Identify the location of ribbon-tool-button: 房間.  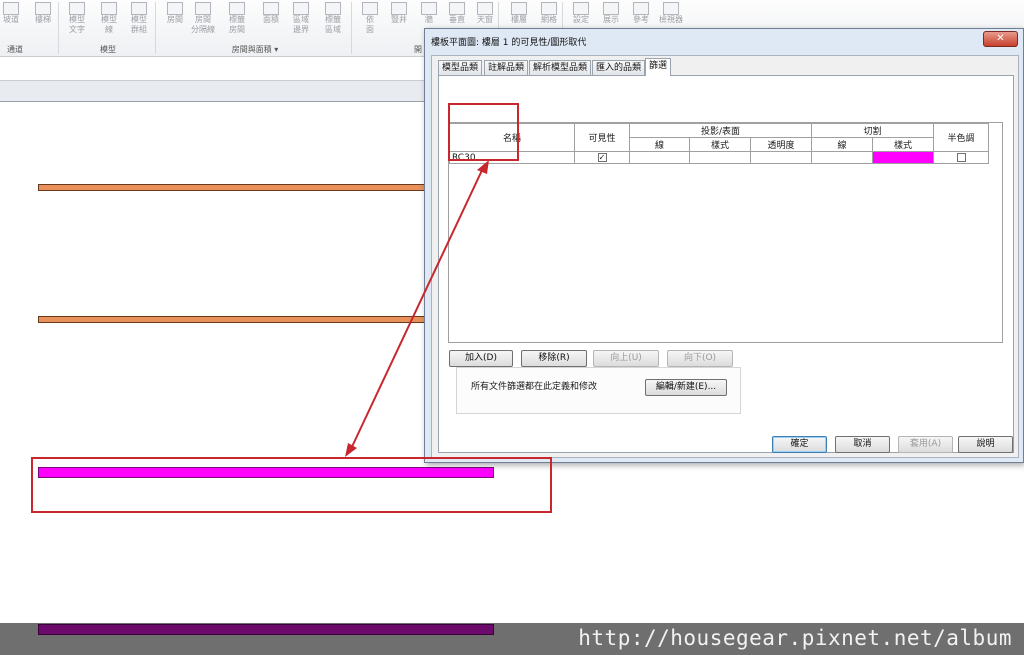
(175, 21).